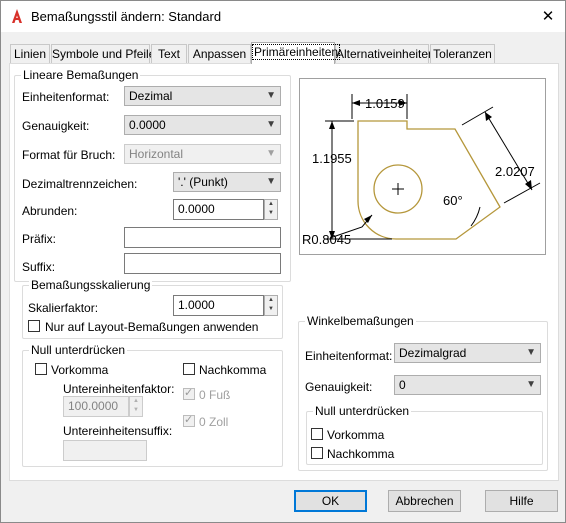 The height and width of the screenshot is (523, 566). Describe the element at coordinates (152, 327) in the screenshot. I see `layout-only-label: Nur auf Layout-Bemaßungen anwenden` at that location.